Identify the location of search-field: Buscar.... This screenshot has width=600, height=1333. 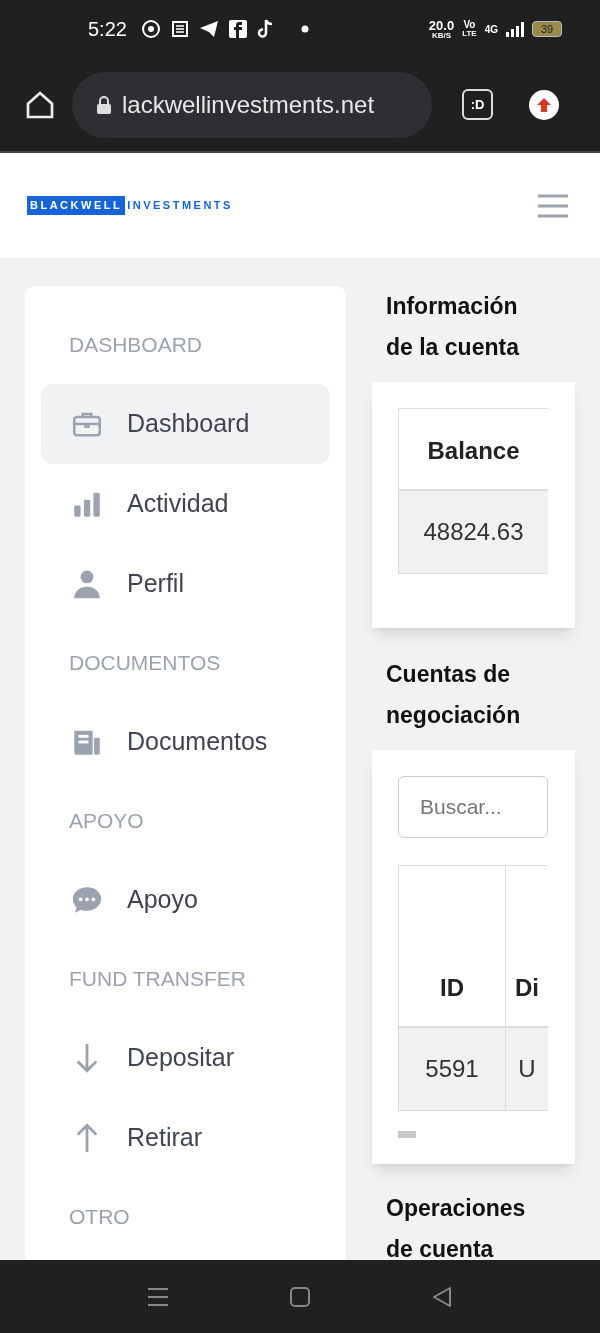
(473, 807).